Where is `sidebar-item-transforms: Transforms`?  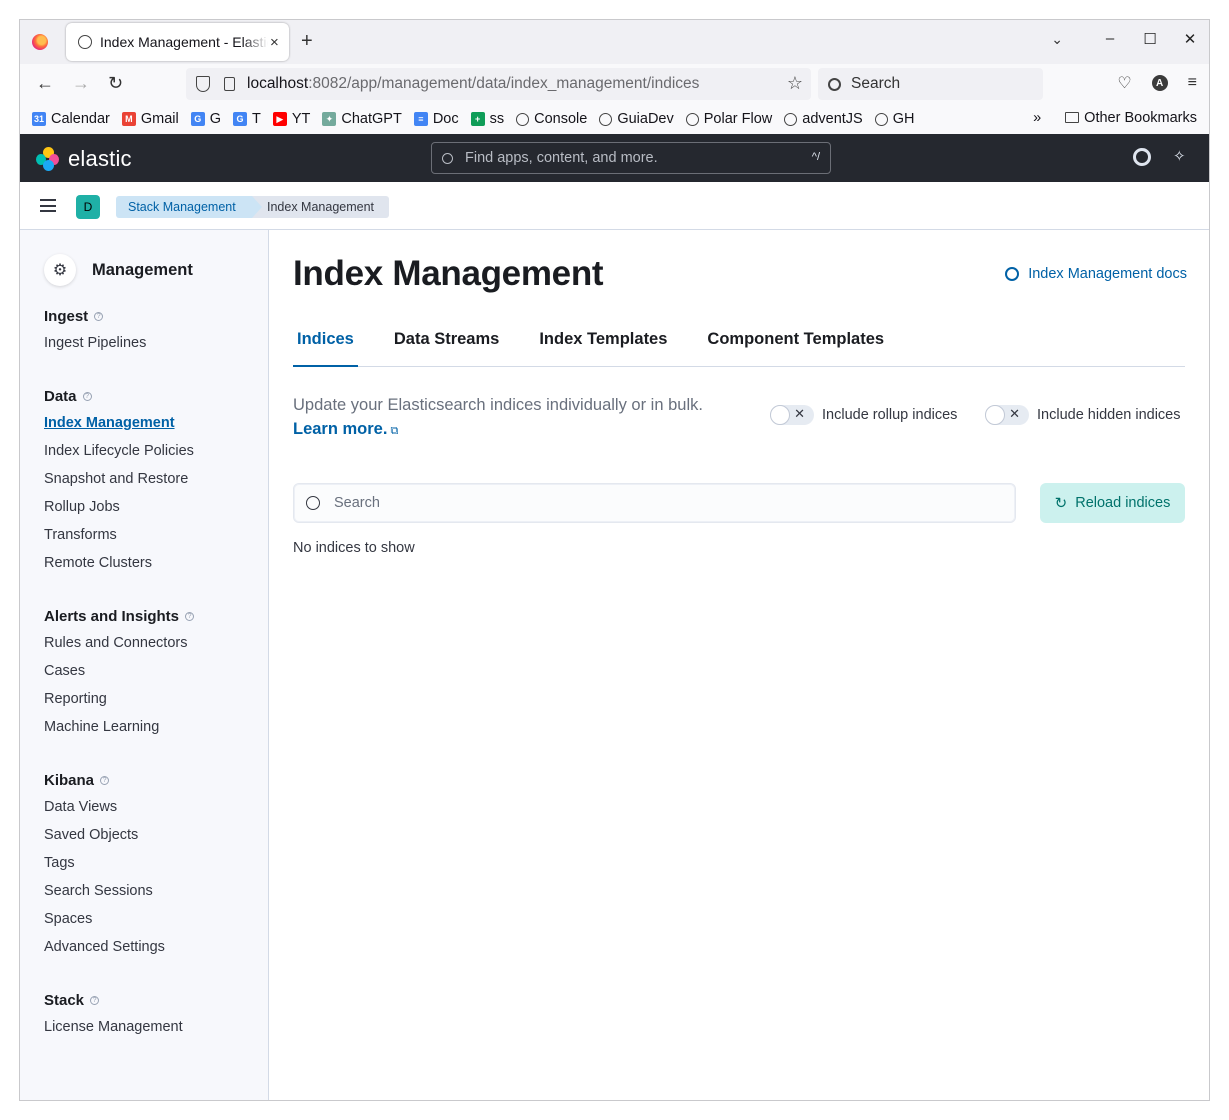
sidebar-item-transforms: Transforms is located at coordinates (119, 540).